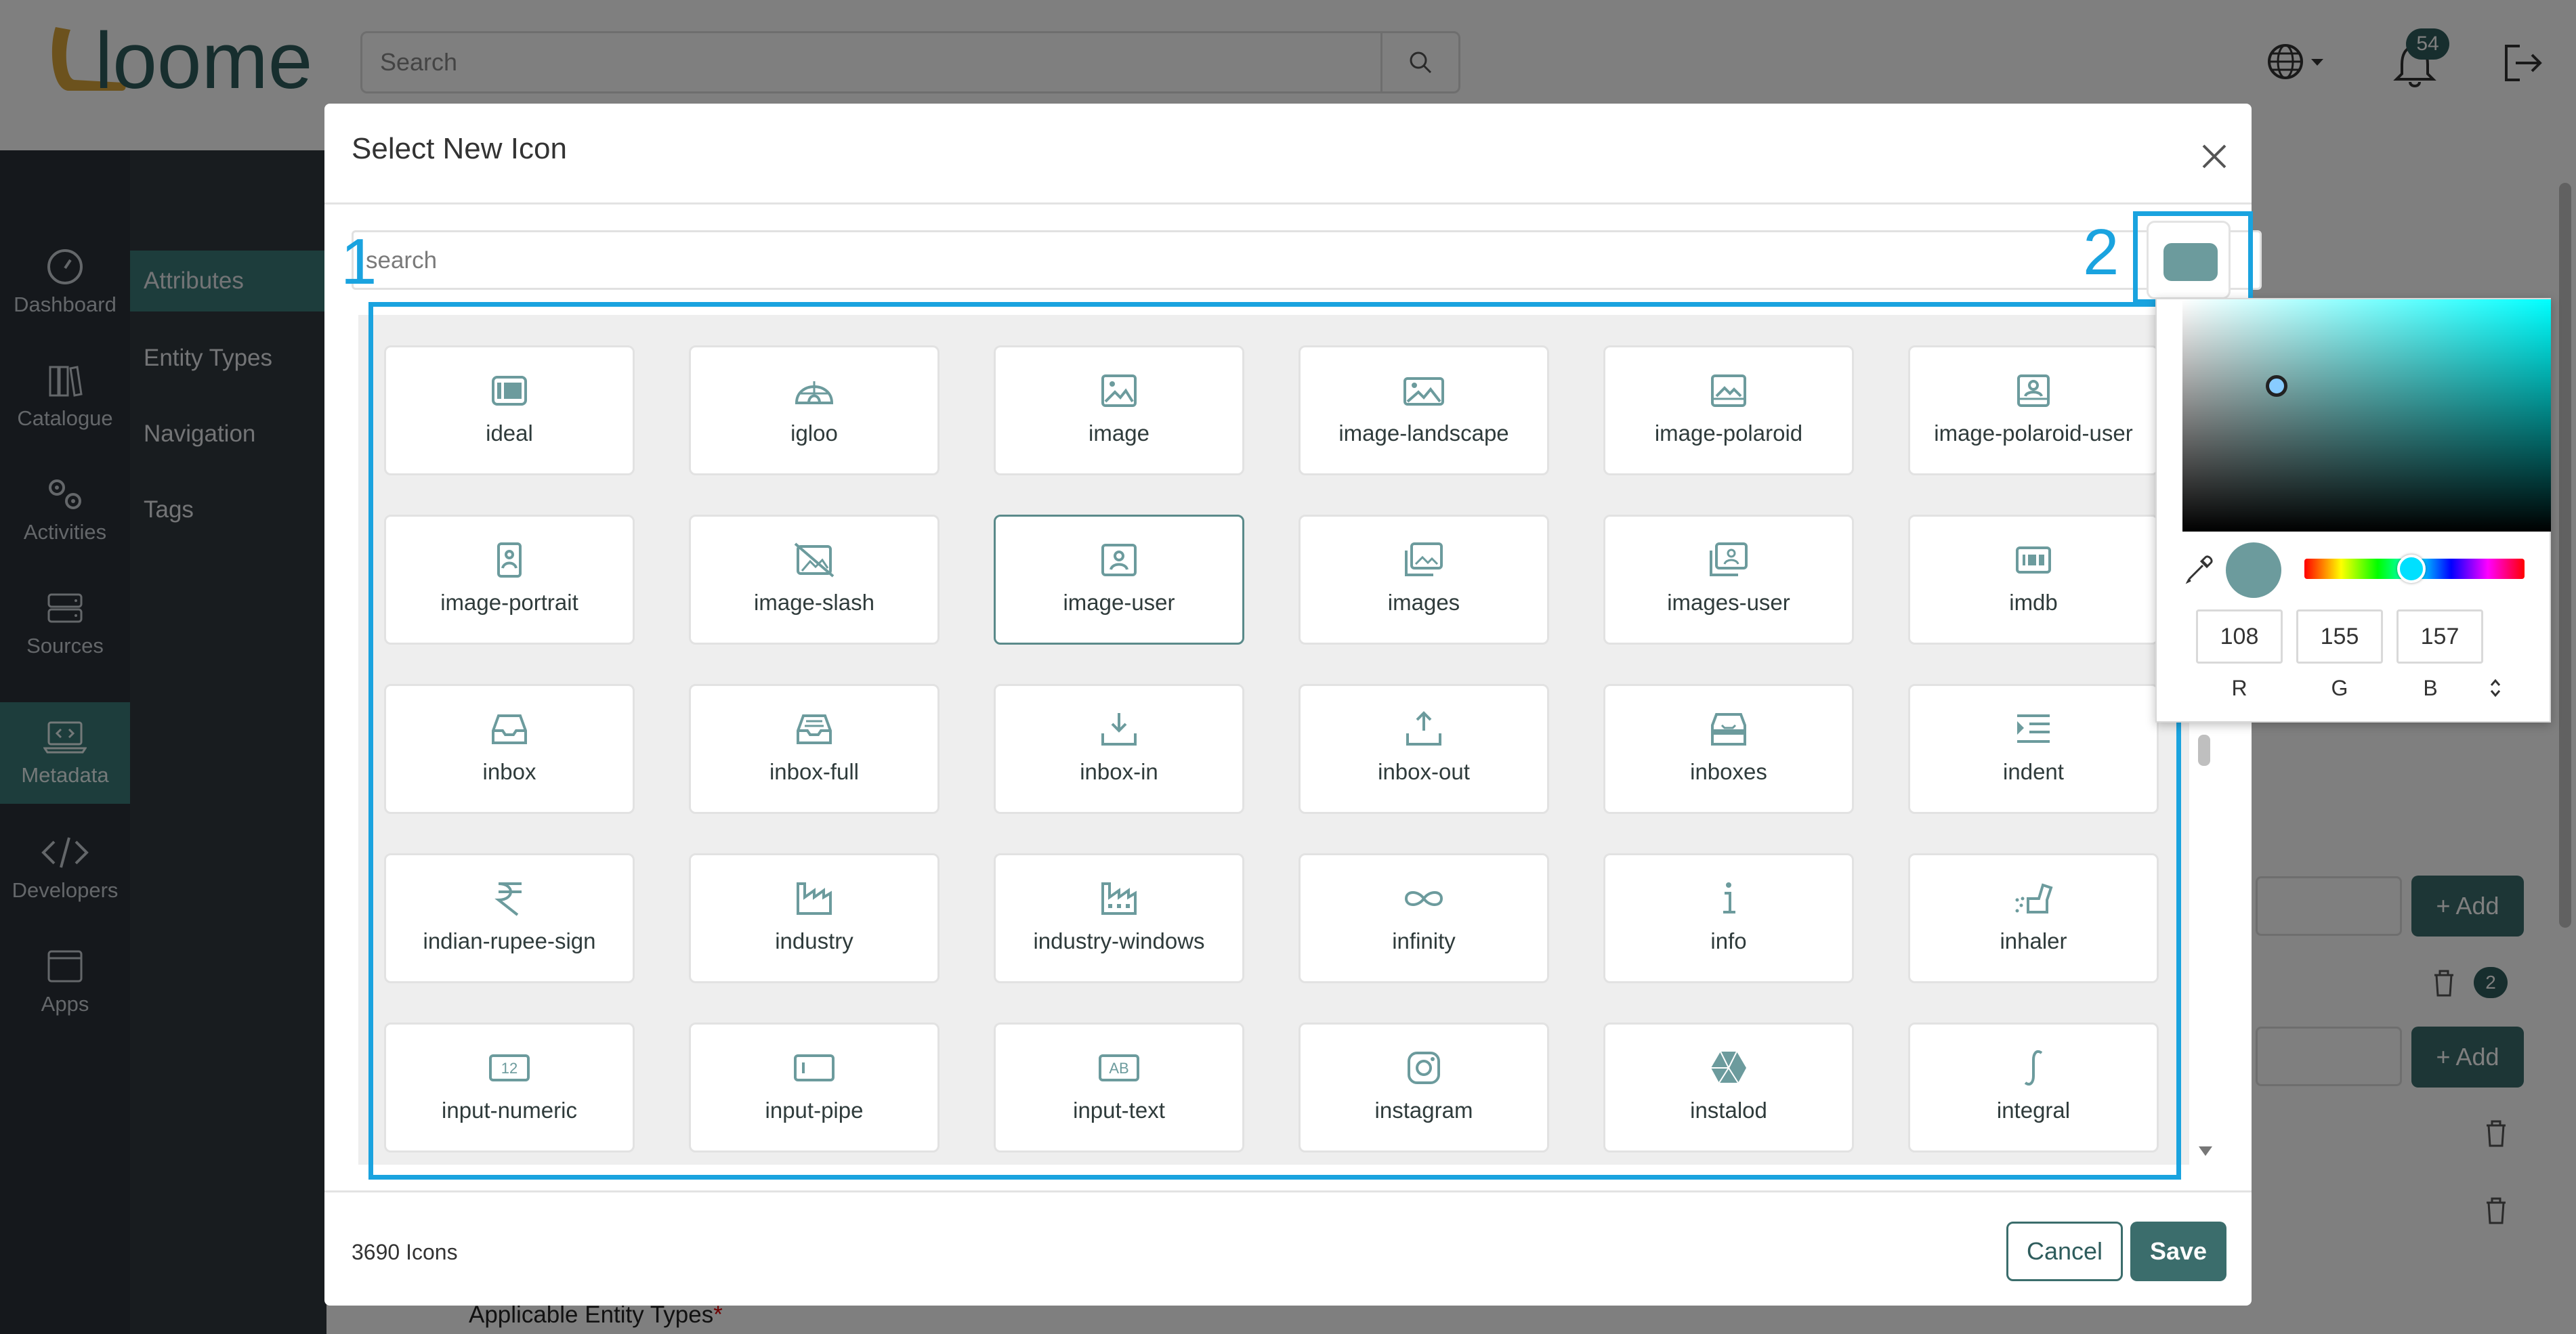 The image size is (2576, 1334). Describe the element at coordinates (2064, 1251) in the screenshot. I see `cancel-button: Cancel` at that location.